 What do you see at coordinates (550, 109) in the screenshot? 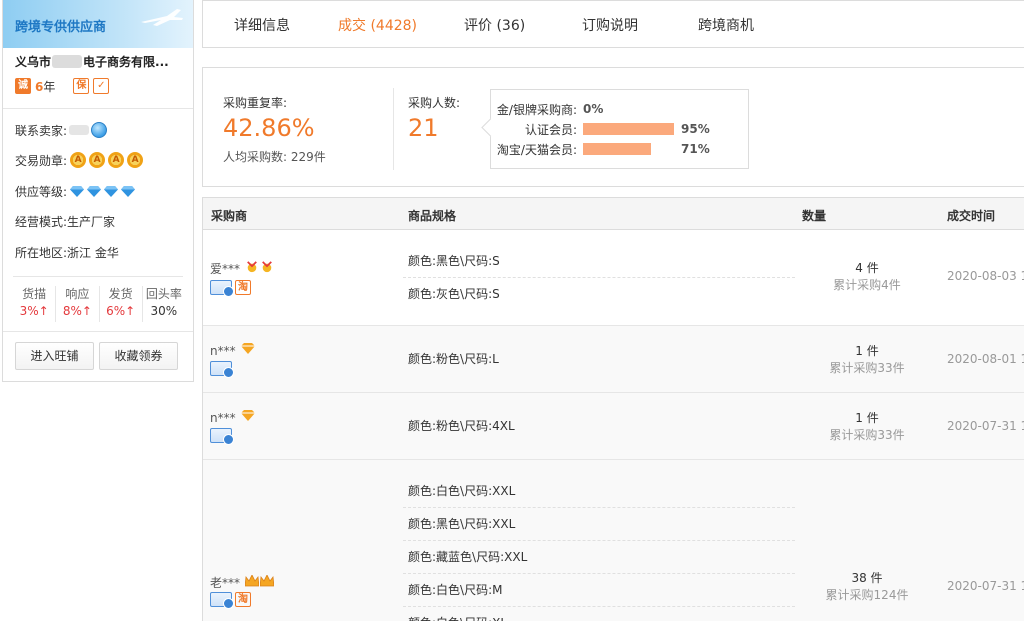
I see `breakdown-gold-silver: 金/银牌采购商: 0%` at bounding box center [550, 109].